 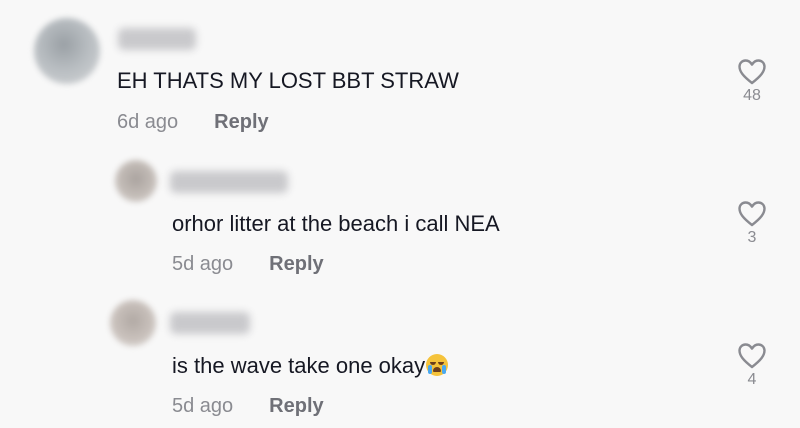 I want to click on comment-text: orhor litter at the beach i call NEA, so click(x=336, y=223).